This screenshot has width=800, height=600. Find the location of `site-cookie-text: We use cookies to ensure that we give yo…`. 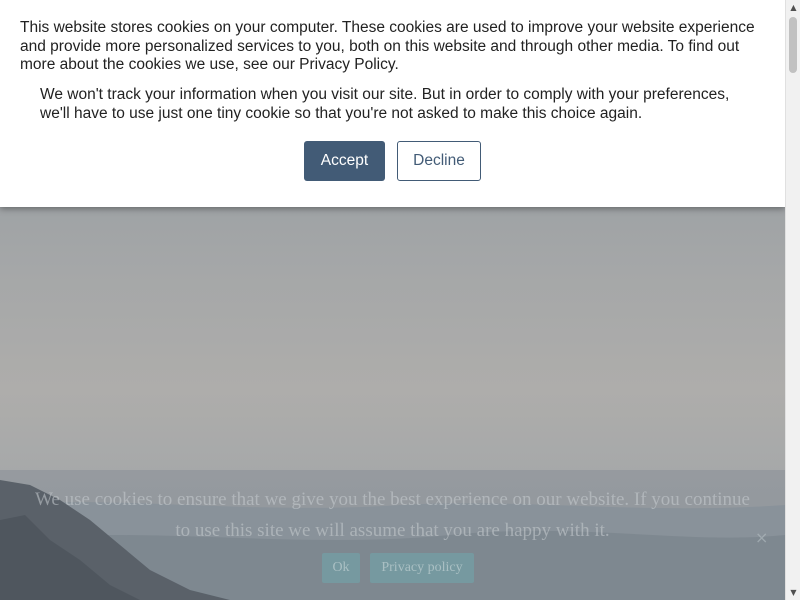

site-cookie-text: We use cookies to ensure that we give yo… is located at coordinates (392, 515).